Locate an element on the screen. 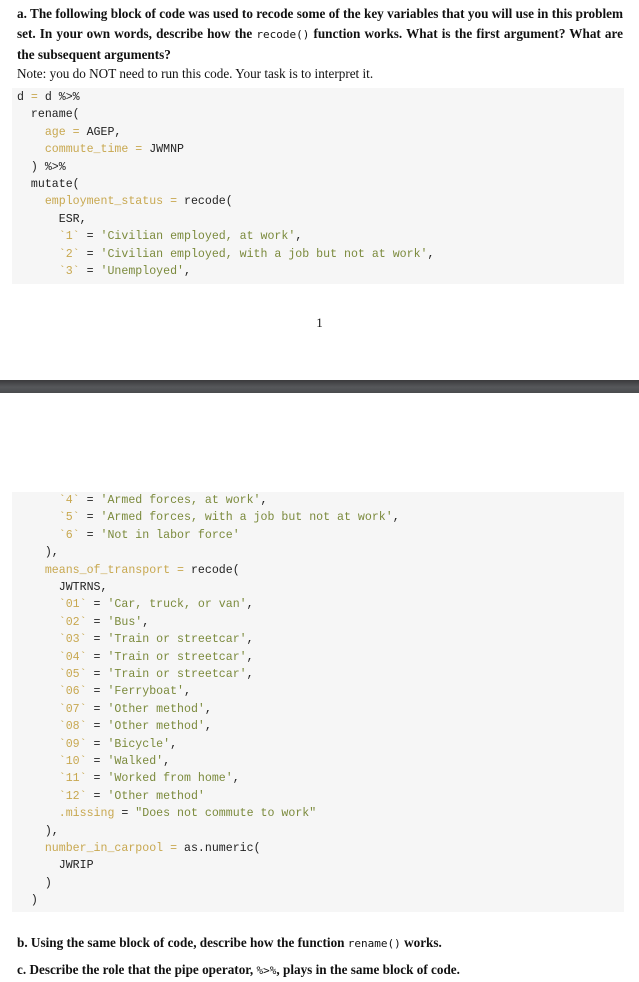  code-line: rename( is located at coordinates (48, 114).